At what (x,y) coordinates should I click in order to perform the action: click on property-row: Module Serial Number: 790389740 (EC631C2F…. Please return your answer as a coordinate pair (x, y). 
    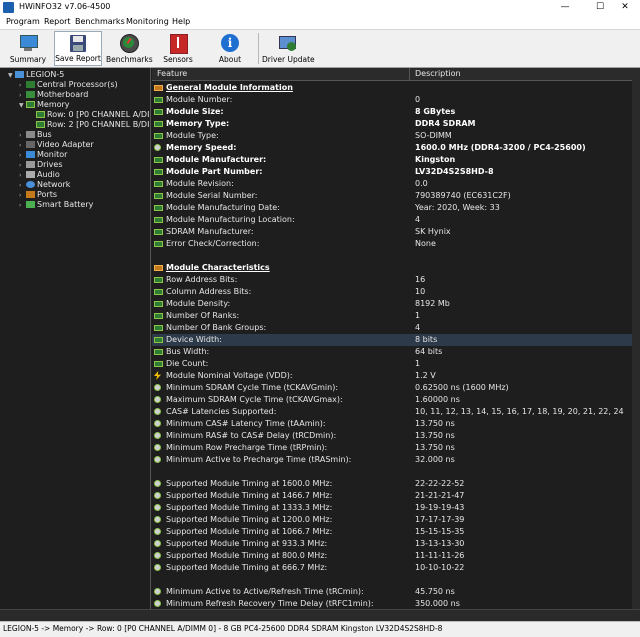
    Looking at the image, I should click on (396, 196).